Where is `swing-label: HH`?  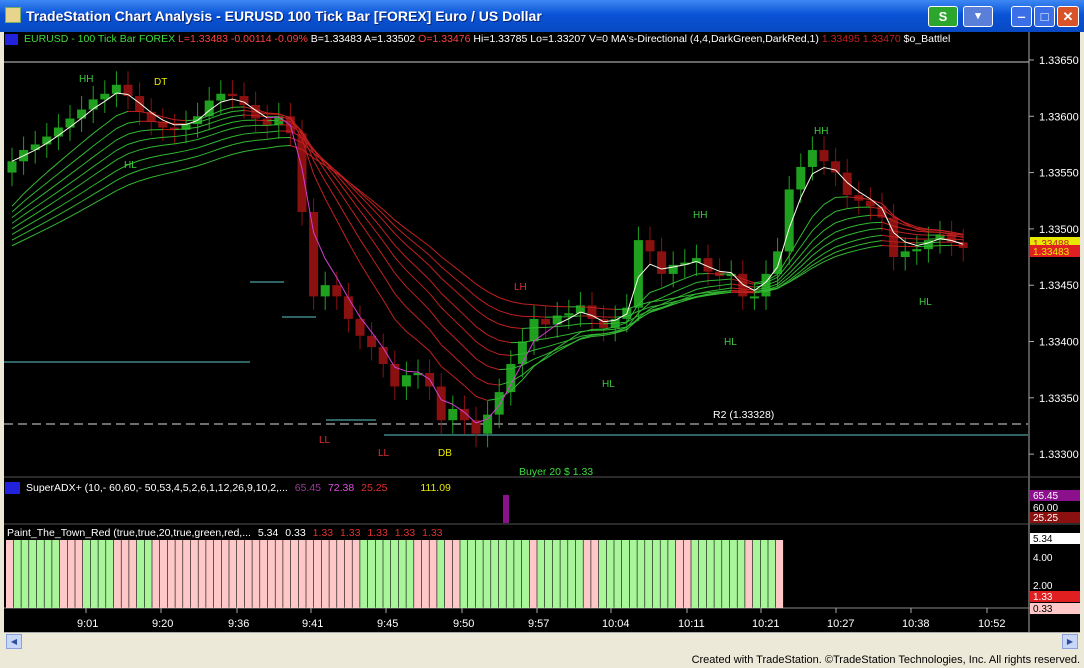
swing-label: HH is located at coordinates (86, 79).